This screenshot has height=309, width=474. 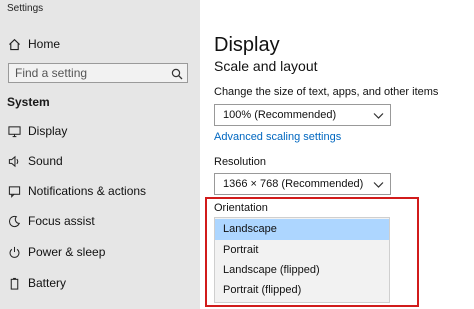 What do you see at coordinates (45, 161) in the screenshot?
I see `sidebar-item-label: Sound` at bounding box center [45, 161].